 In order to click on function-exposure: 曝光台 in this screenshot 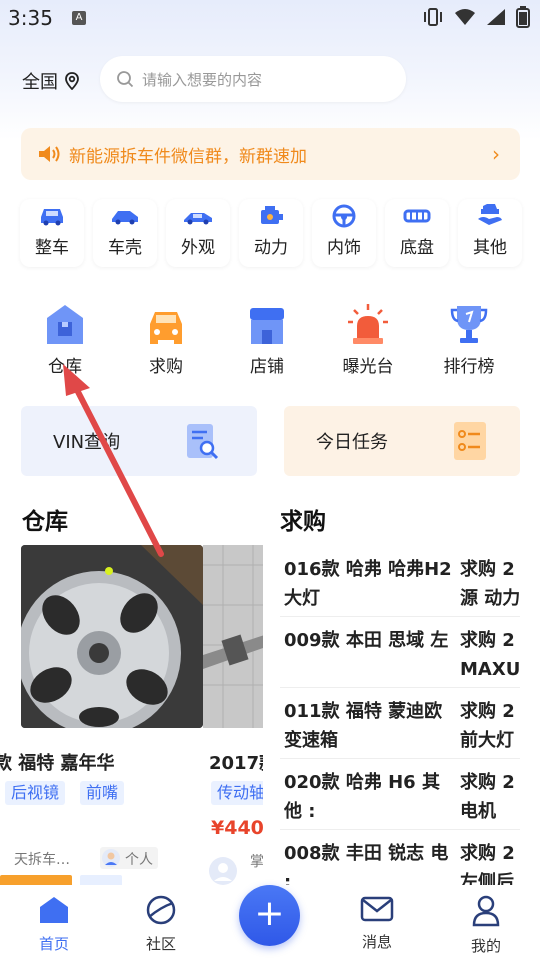, I will do `click(368, 335)`.